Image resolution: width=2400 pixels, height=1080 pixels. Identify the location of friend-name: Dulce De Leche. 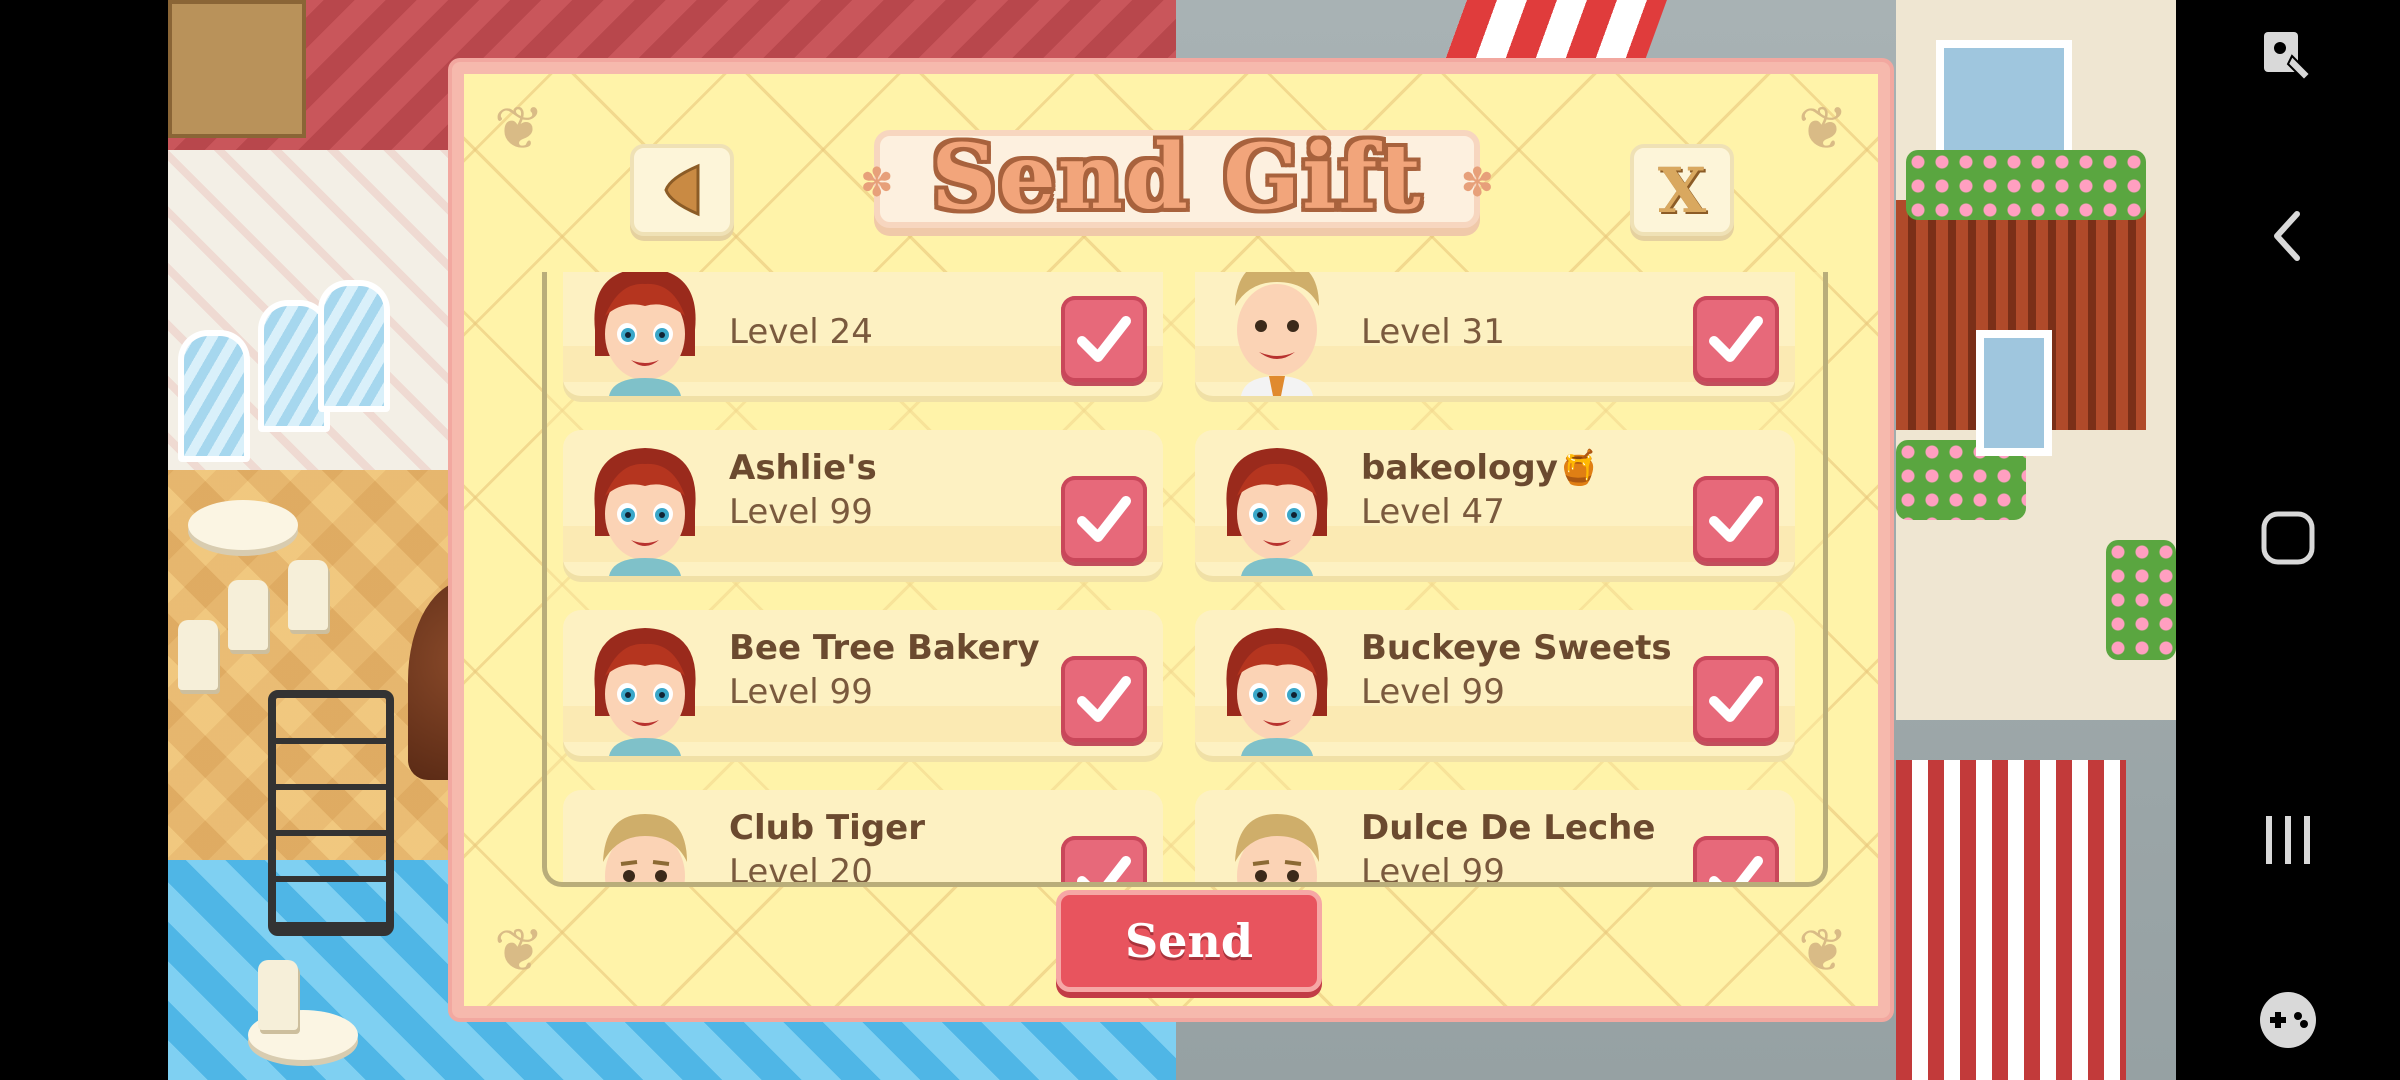
(1508, 828).